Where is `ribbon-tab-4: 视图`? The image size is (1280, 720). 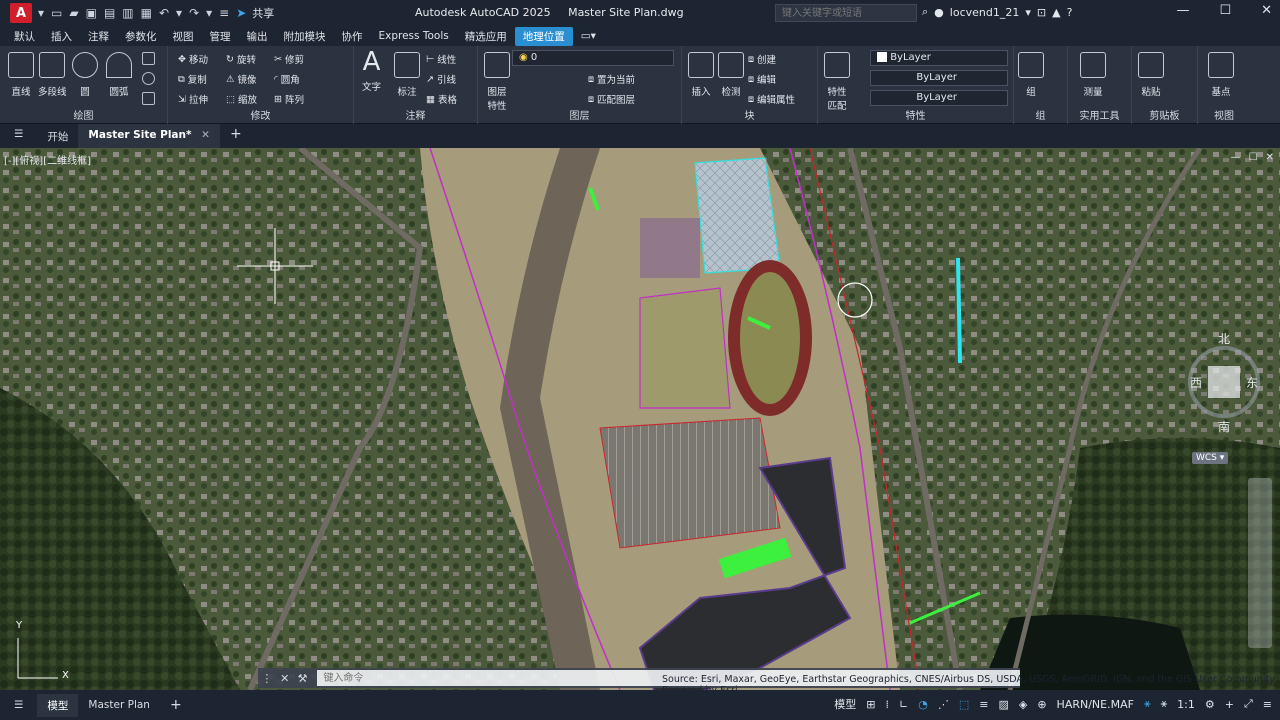
ribbon-tab-4: 视图 is located at coordinates (183, 36).